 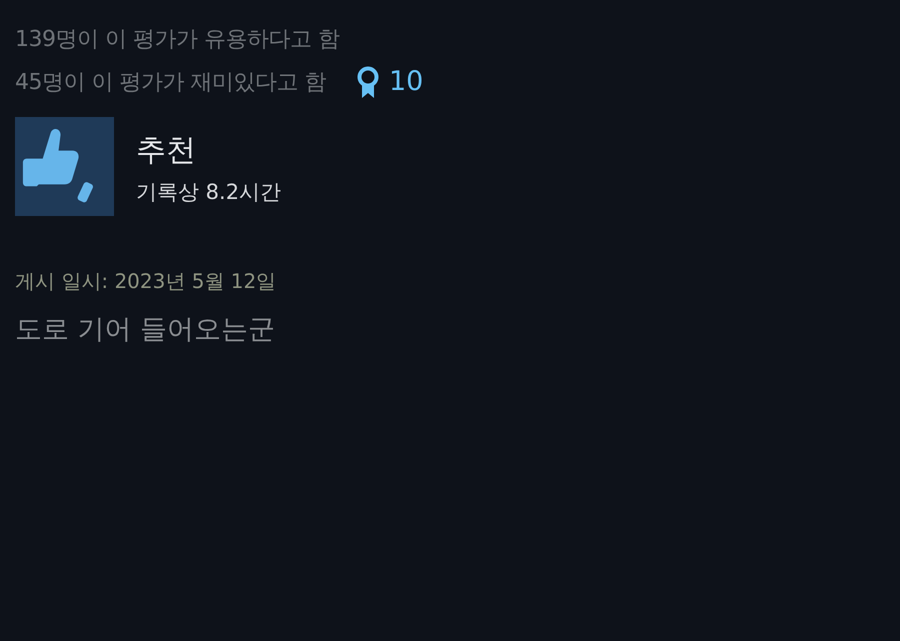 I want to click on award-icon, so click(x=368, y=83).